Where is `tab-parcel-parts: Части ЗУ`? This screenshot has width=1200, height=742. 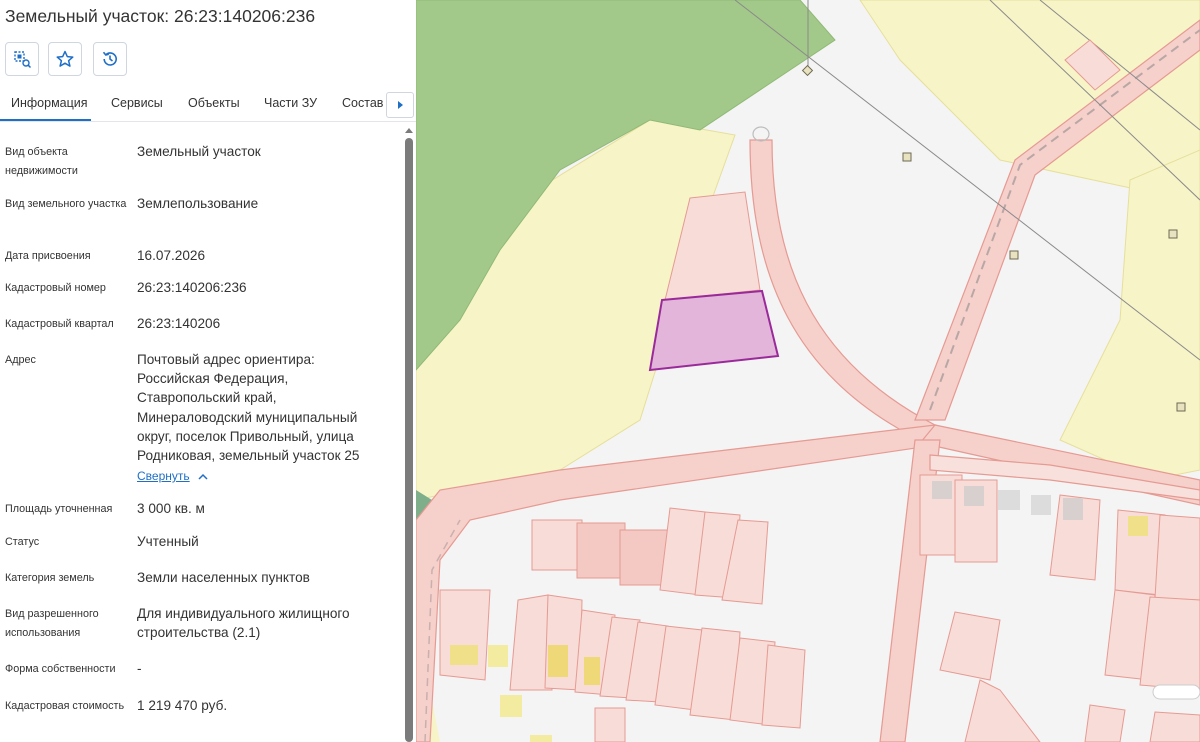
tab-parcel-parts: Части ЗУ is located at coordinates (290, 103).